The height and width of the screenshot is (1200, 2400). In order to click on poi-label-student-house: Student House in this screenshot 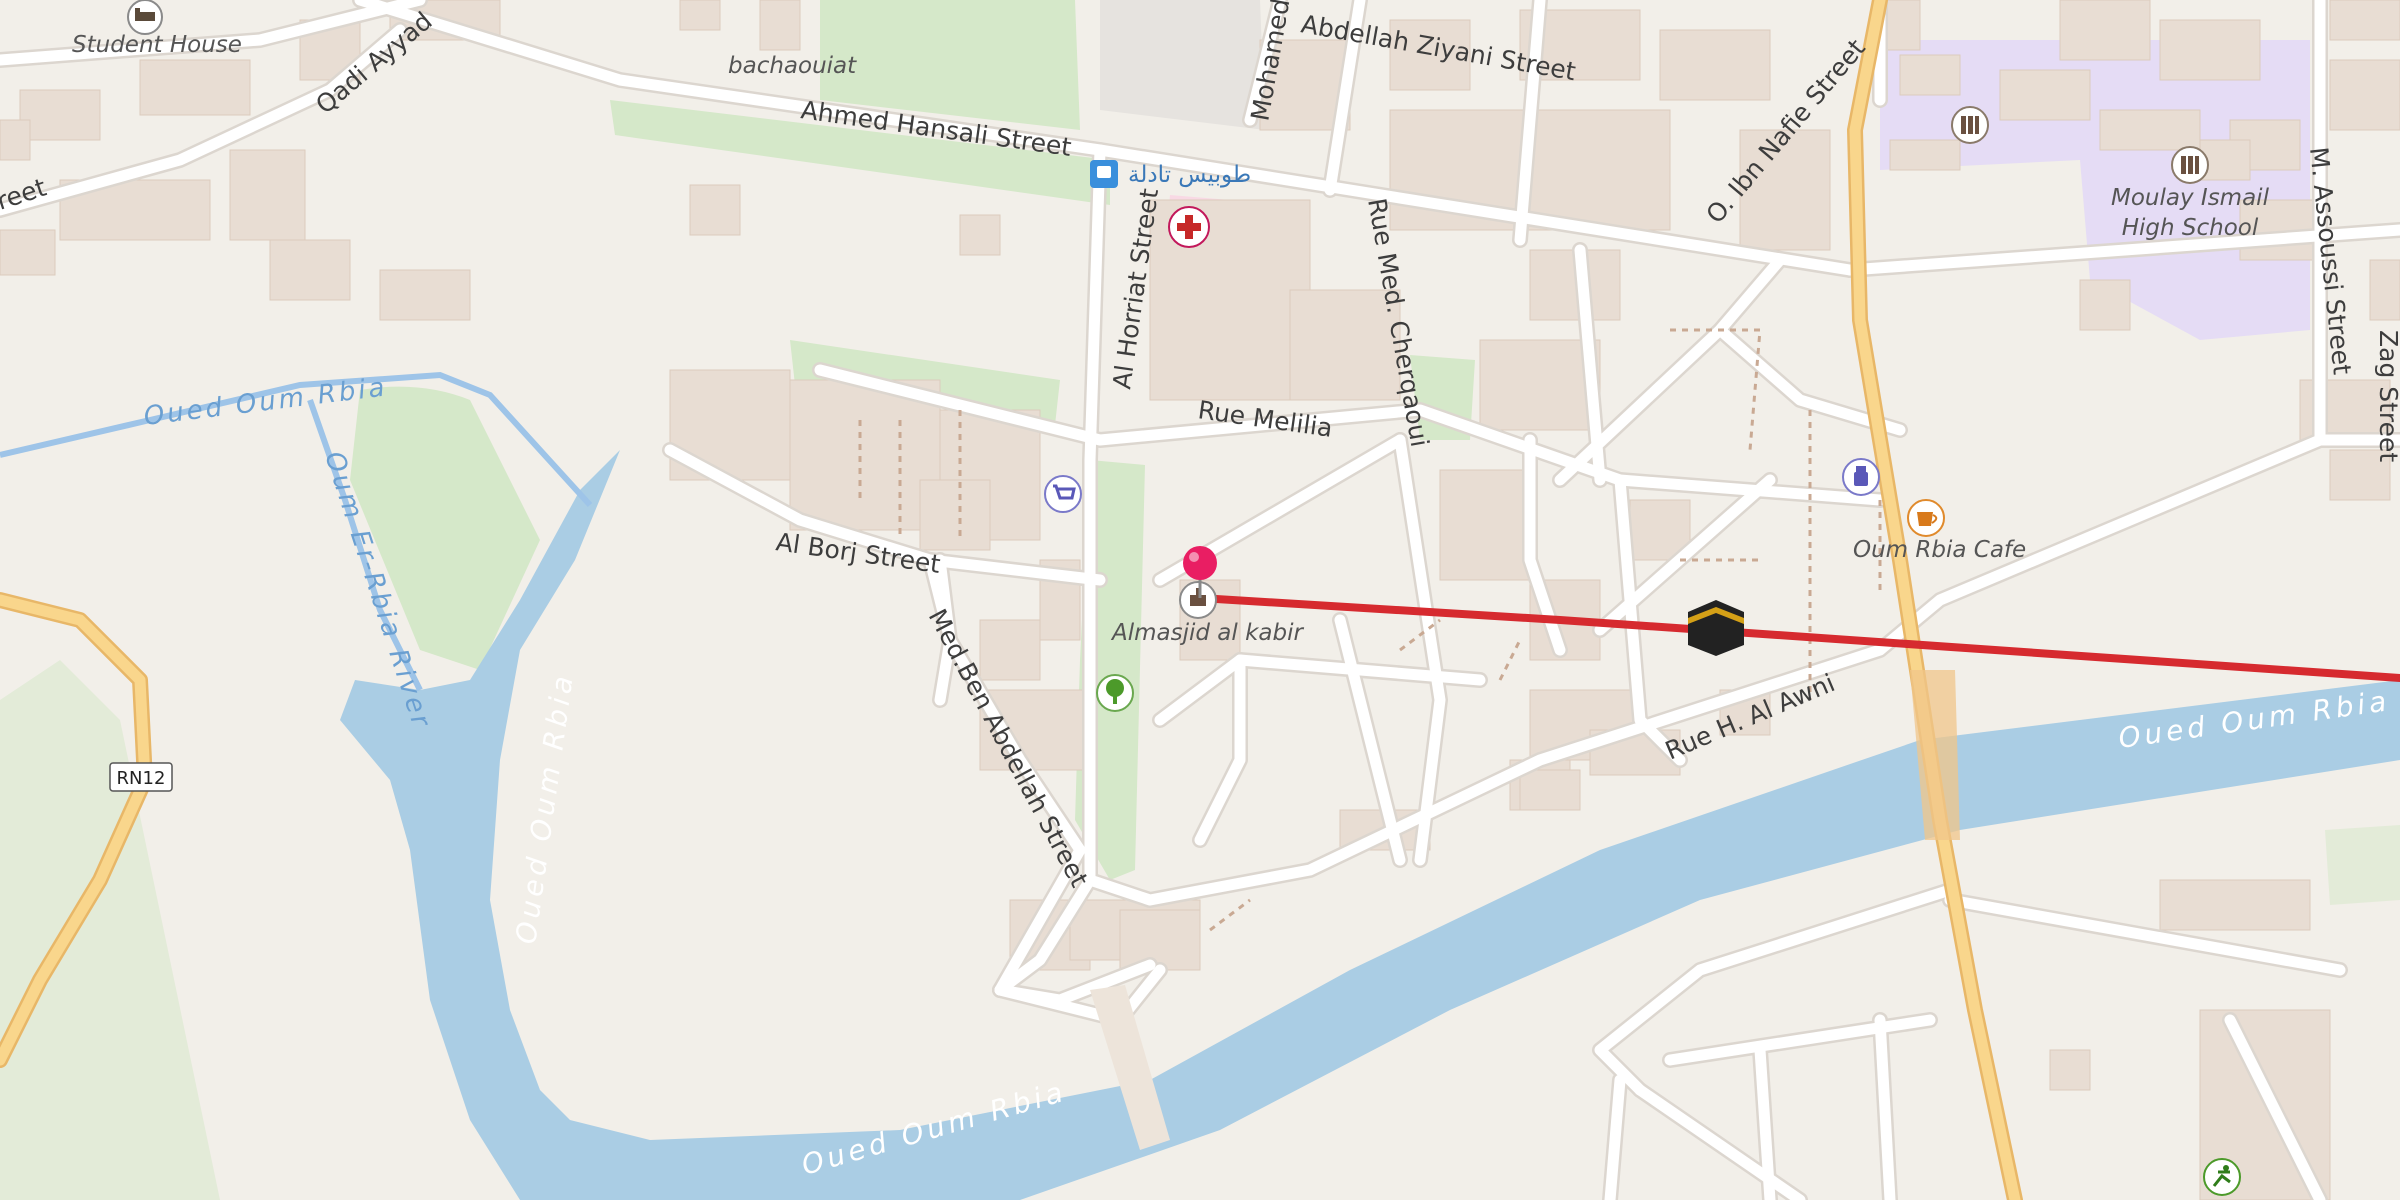, I will do `click(157, 45)`.